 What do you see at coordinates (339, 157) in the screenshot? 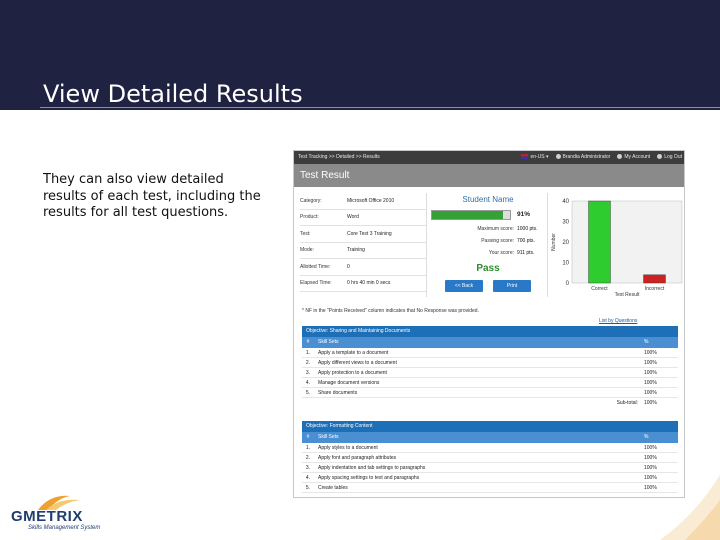
I see `breadcrumb: Test Tracking >> Detailed >> Results` at bounding box center [339, 157].